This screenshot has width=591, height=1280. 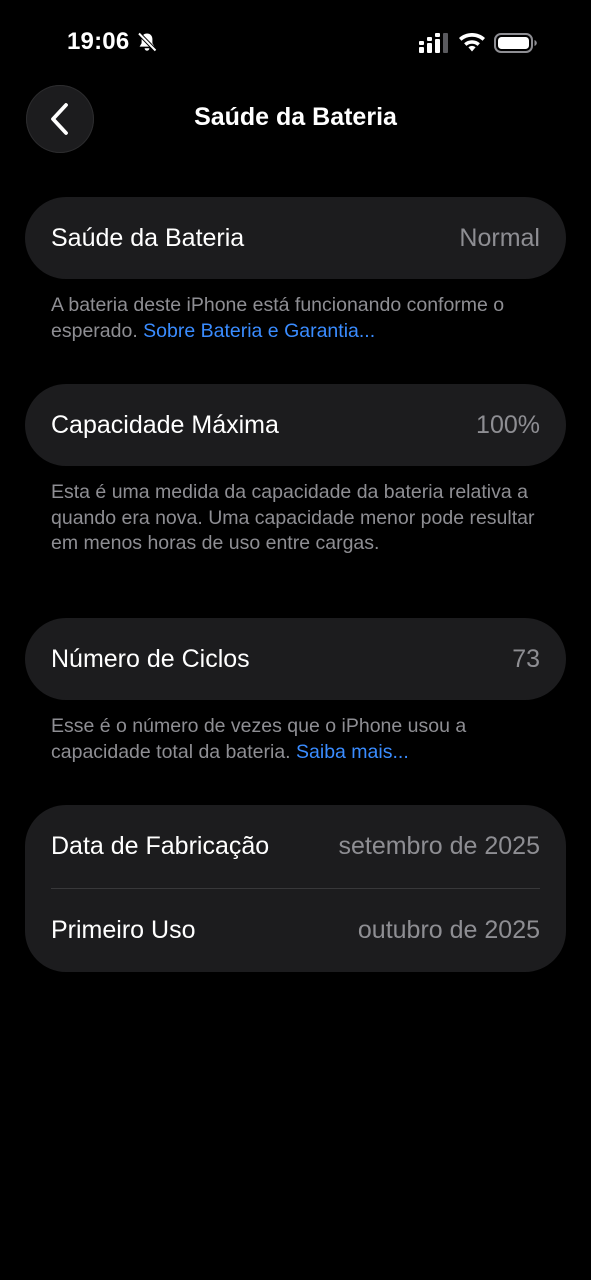 What do you see at coordinates (160, 846) in the screenshot?
I see `manufacture-date-label: Data de Fabricação` at bounding box center [160, 846].